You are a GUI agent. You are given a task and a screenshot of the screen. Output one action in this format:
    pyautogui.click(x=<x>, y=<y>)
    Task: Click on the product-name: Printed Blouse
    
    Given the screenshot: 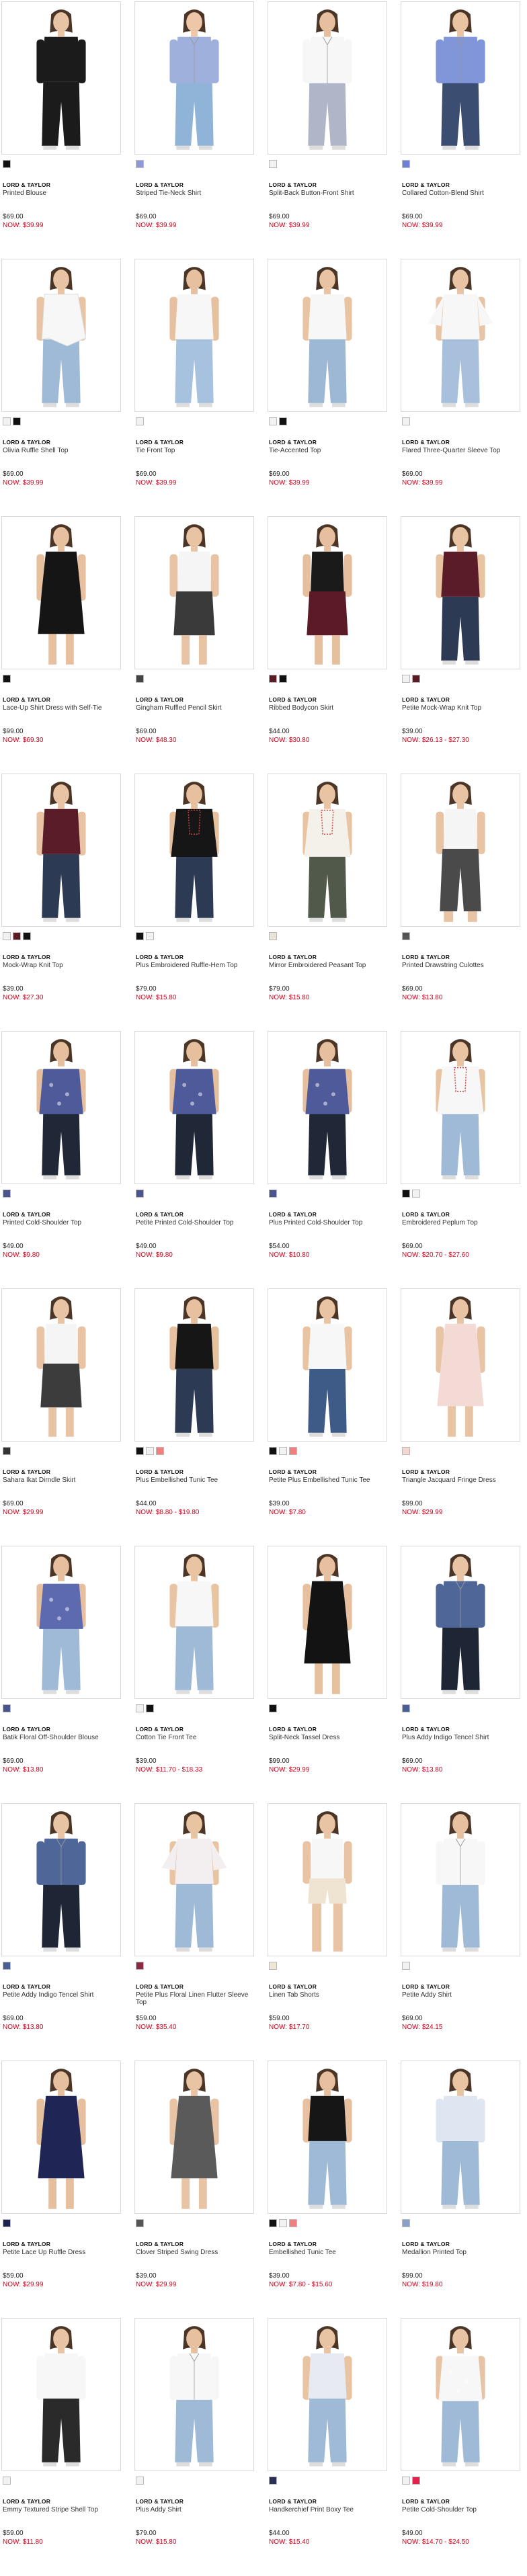 What is the action you would take?
    pyautogui.click(x=62, y=193)
    